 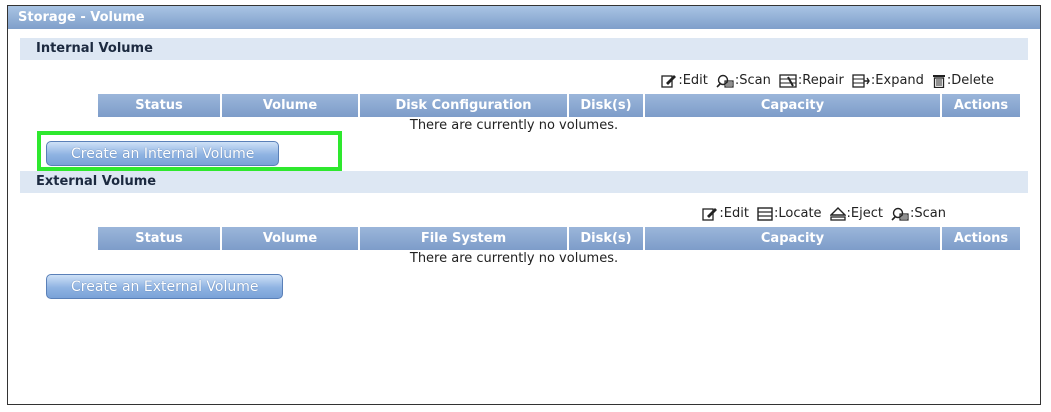 What do you see at coordinates (464, 238) in the screenshot?
I see `column-file-system: File System` at bounding box center [464, 238].